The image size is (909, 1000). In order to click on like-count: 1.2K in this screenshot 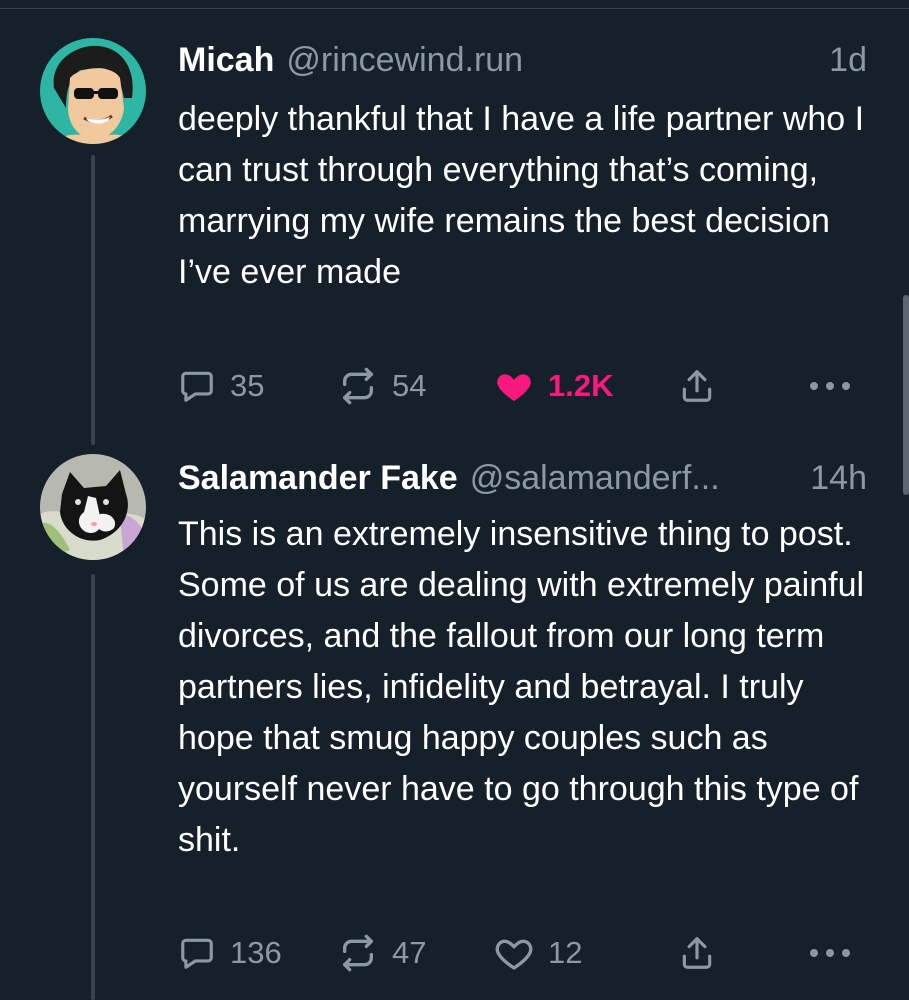, I will do `click(581, 385)`.